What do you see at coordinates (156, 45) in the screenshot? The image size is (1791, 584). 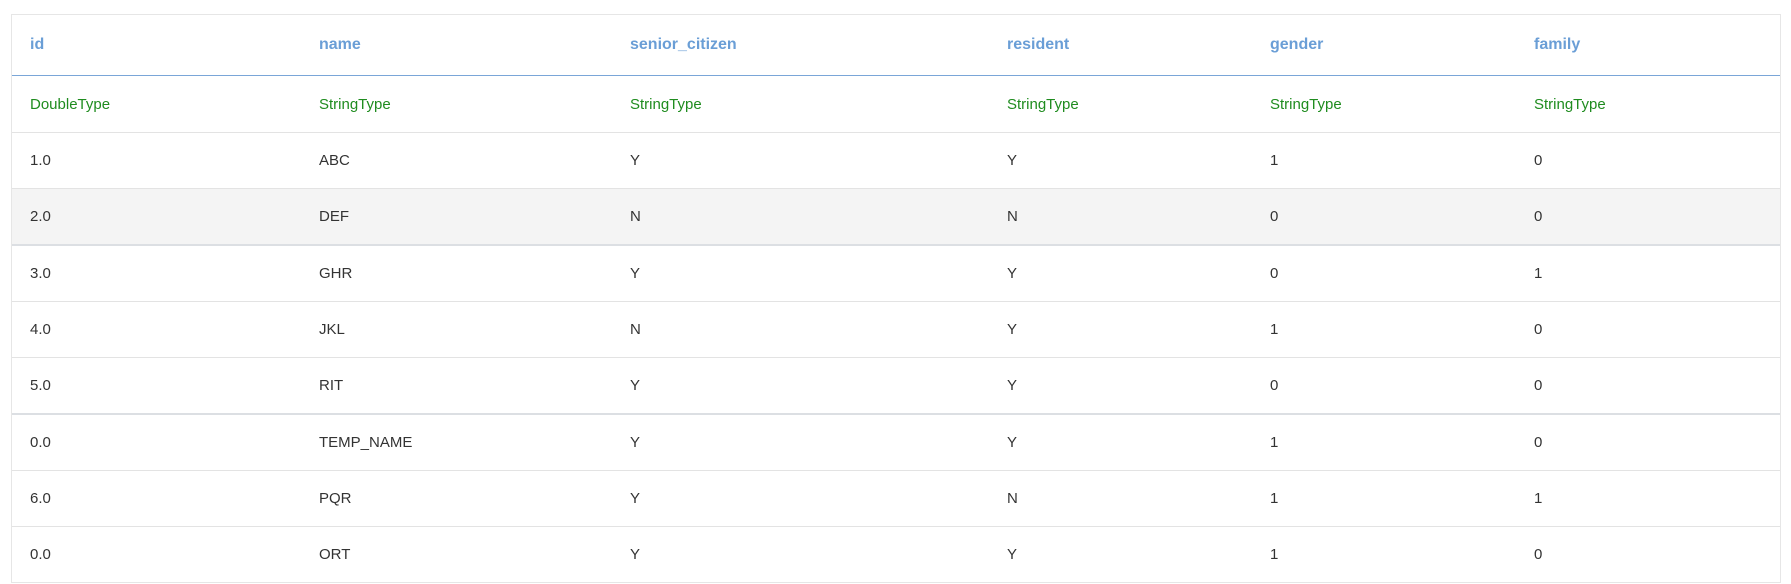 I see `column-header-id: id` at bounding box center [156, 45].